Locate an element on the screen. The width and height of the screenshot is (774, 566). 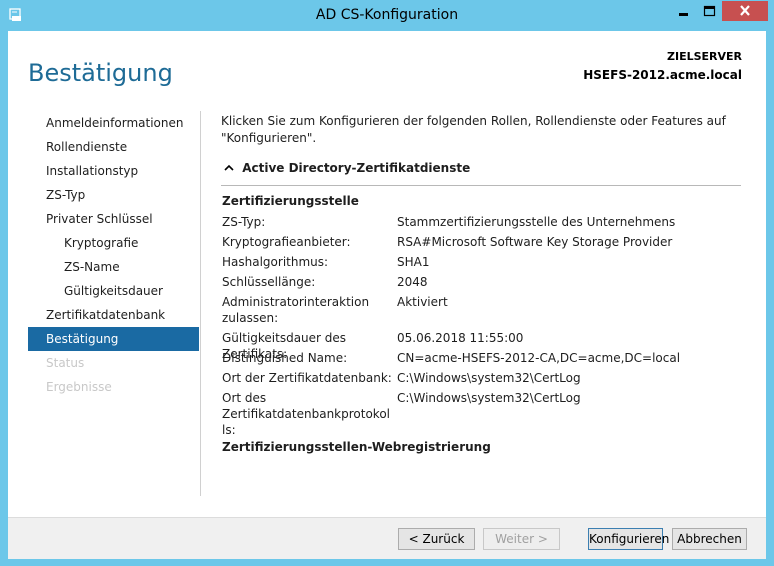
back-button: < Zurück is located at coordinates (436, 539).